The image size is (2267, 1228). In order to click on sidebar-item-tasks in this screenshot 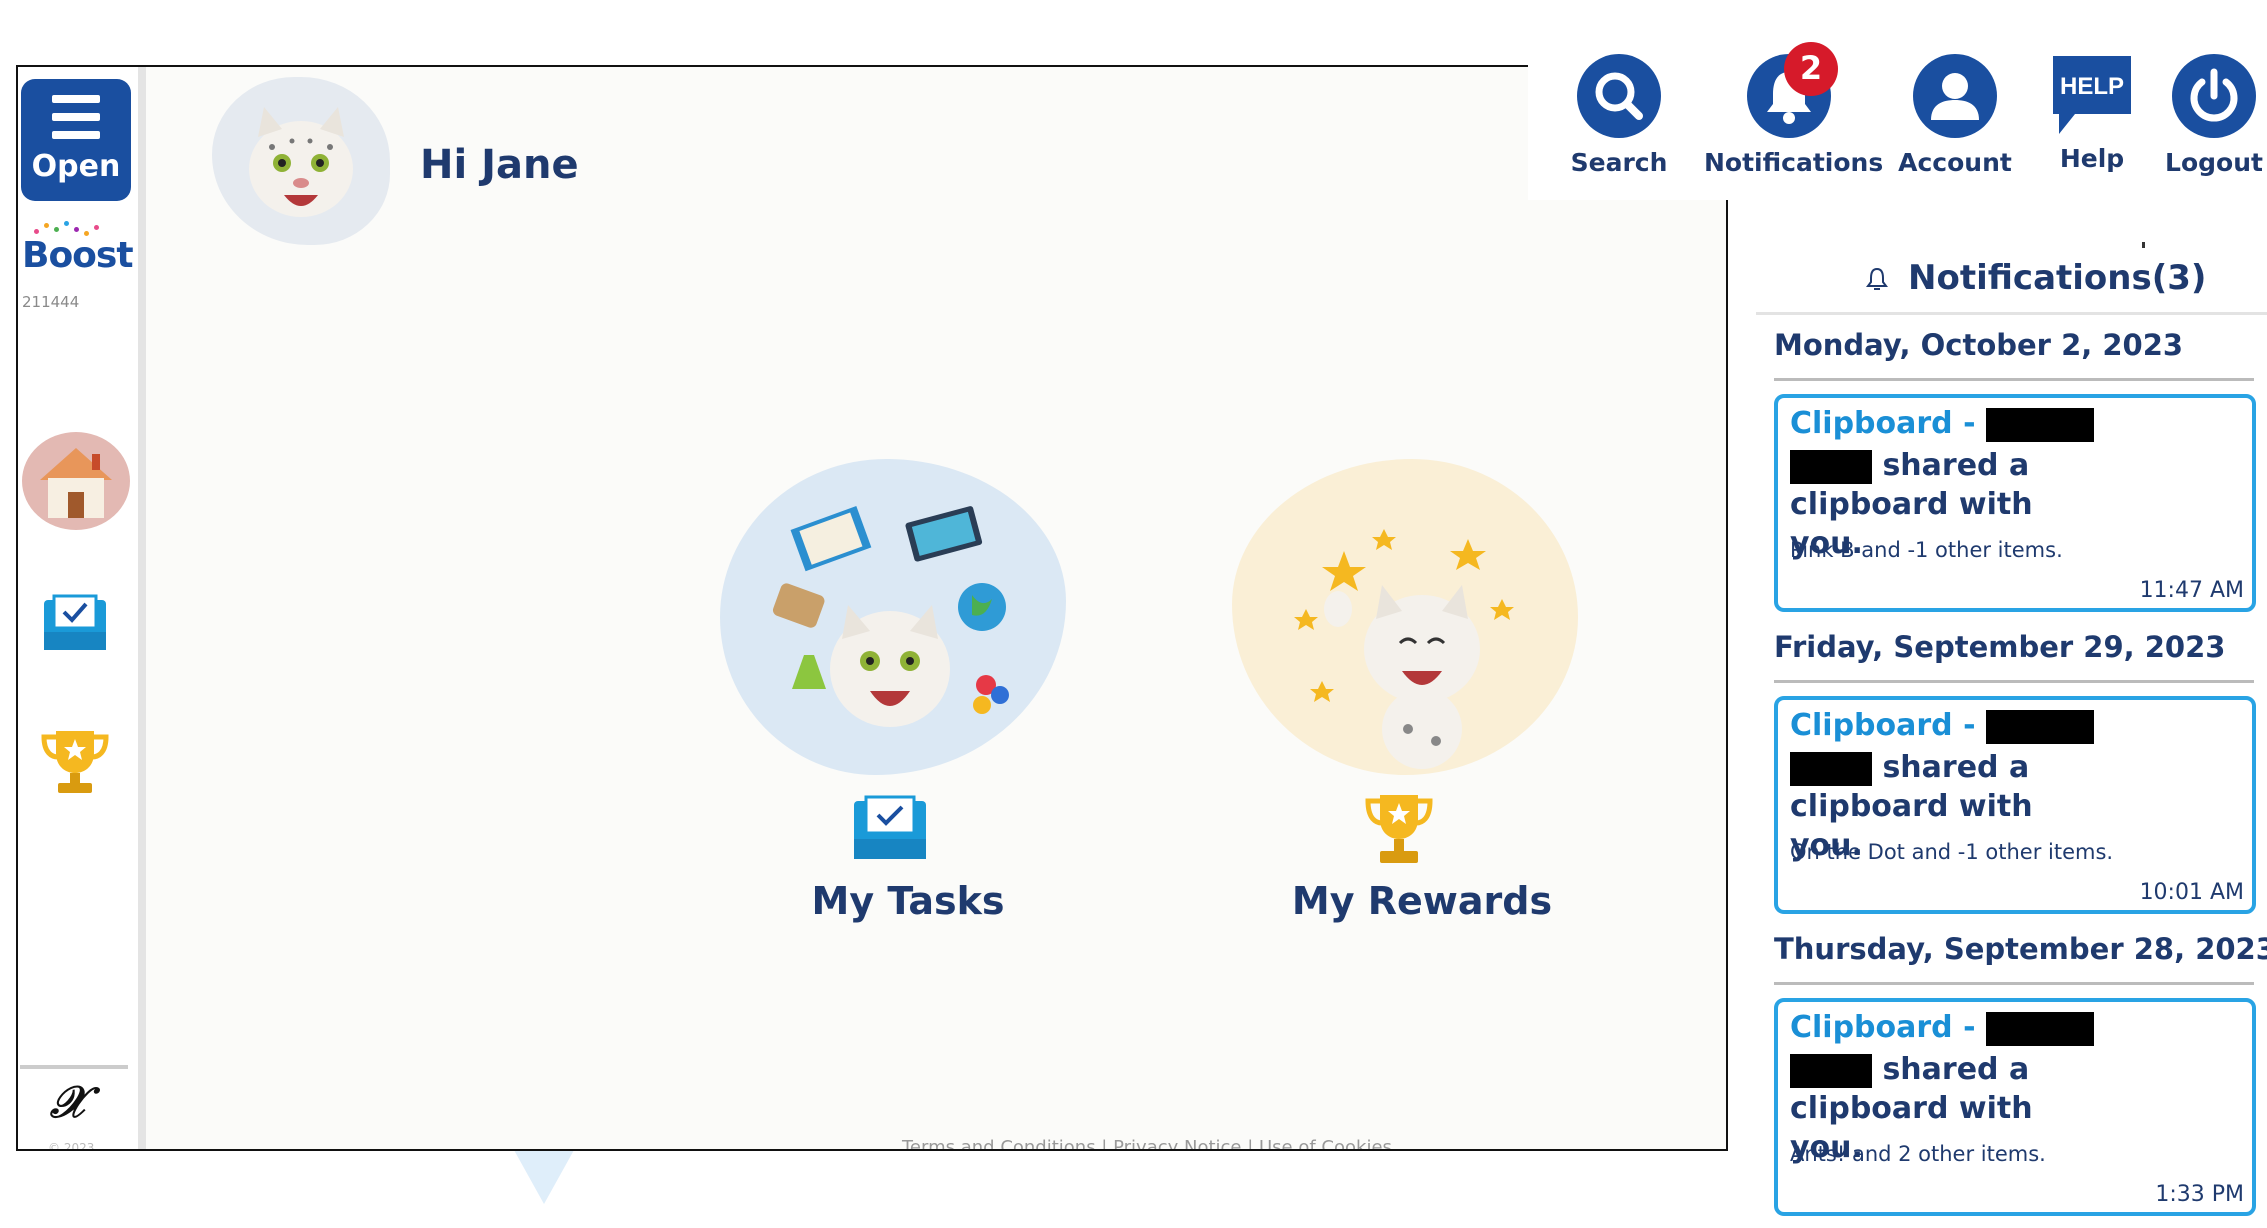, I will do `click(75, 623)`.